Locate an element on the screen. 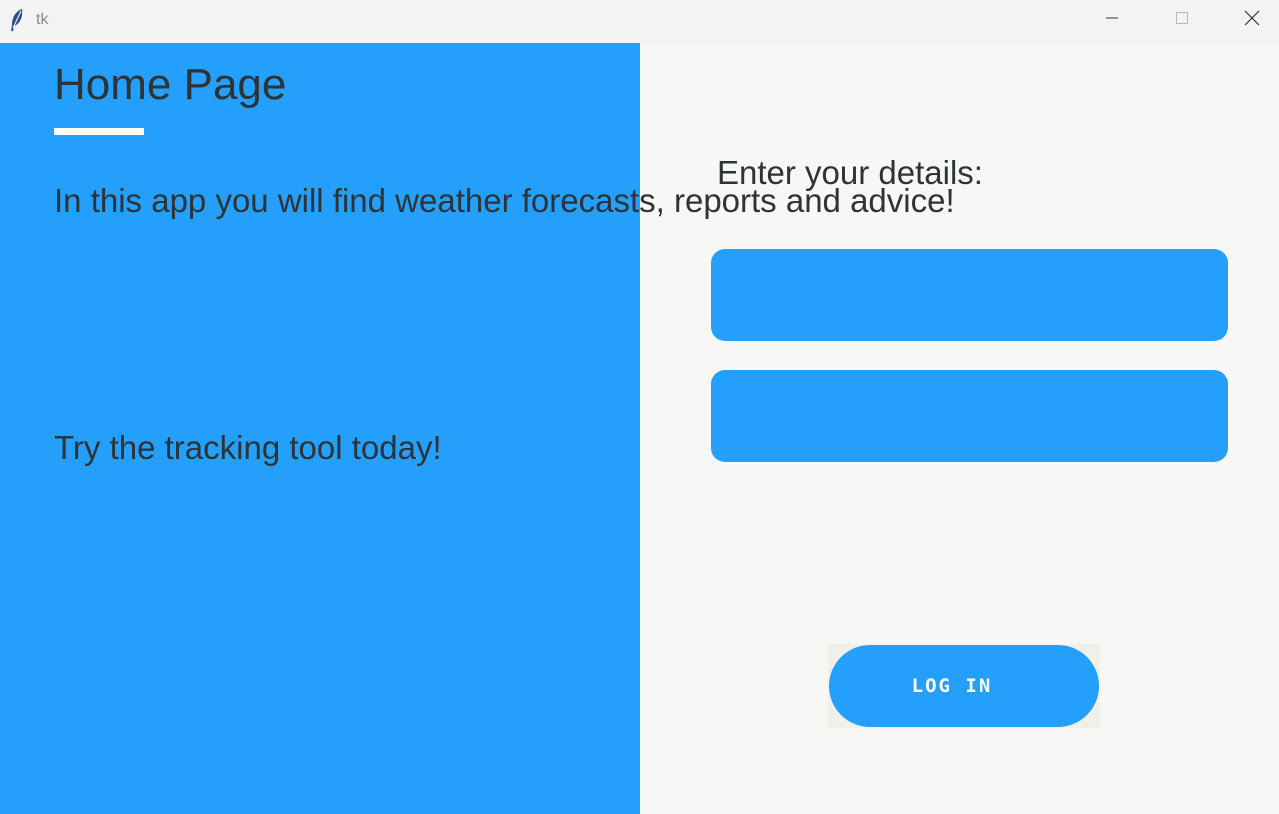  username-field is located at coordinates (969, 295).